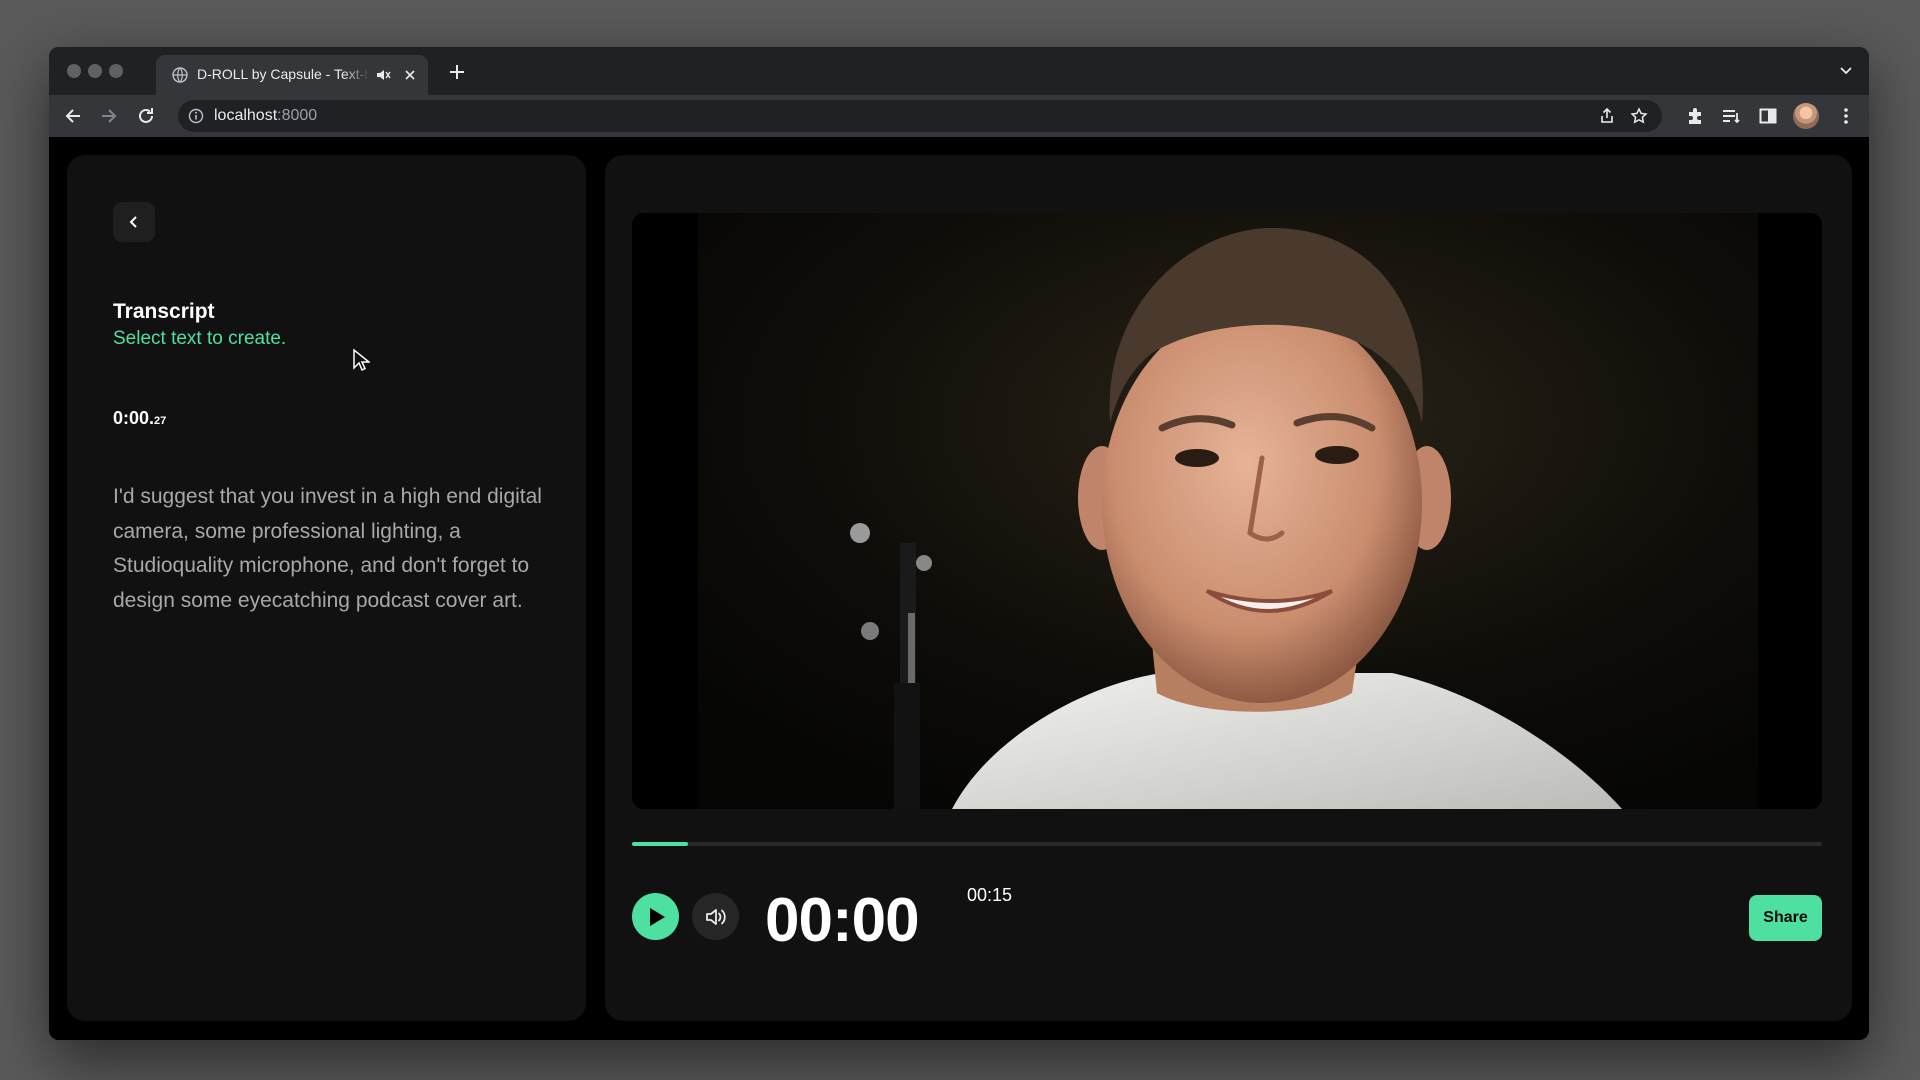  Describe the element at coordinates (180, 75) in the screenshot. I see `globe-icon` at that location.